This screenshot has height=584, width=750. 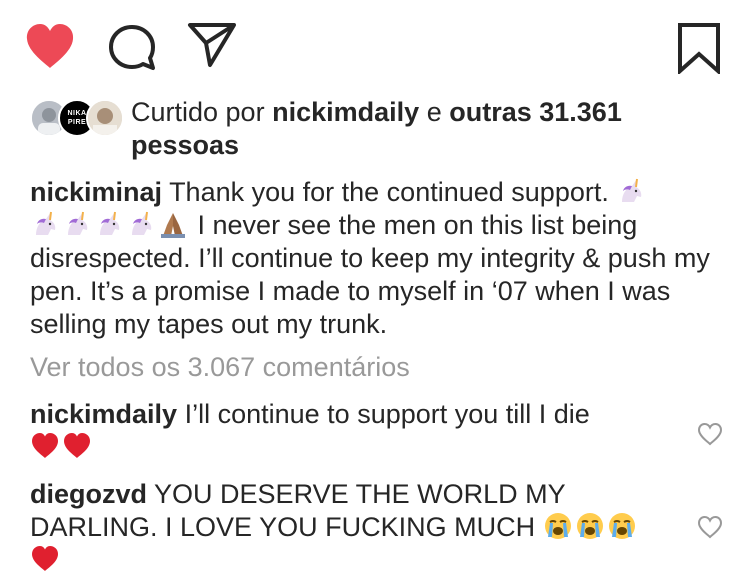 I want to click on comment-icon, so click(x=133, y=48).